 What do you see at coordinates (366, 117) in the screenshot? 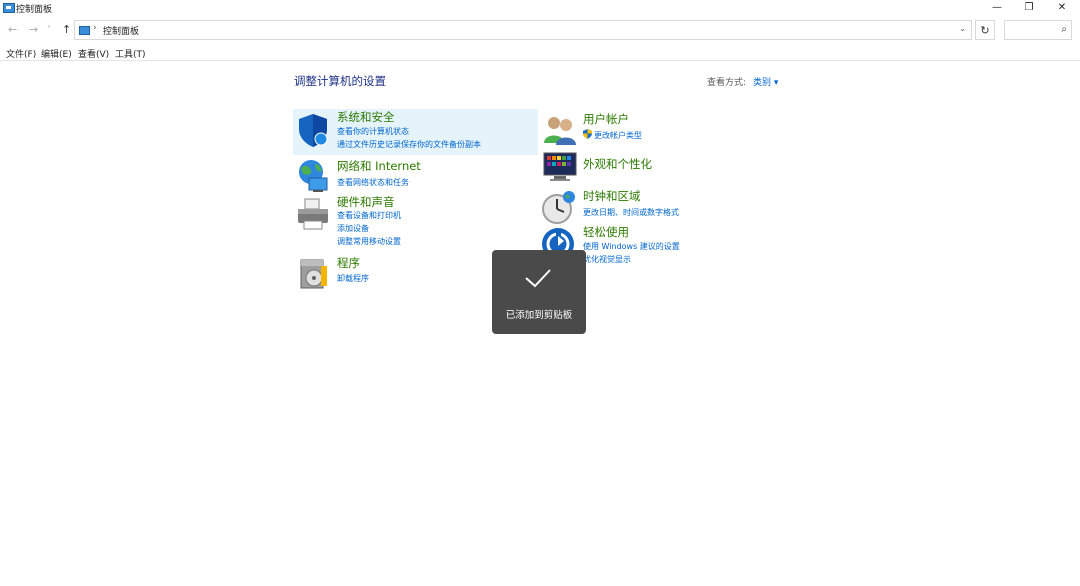
I see `category-title: 系统和安全` at bounding box center [366, 117].